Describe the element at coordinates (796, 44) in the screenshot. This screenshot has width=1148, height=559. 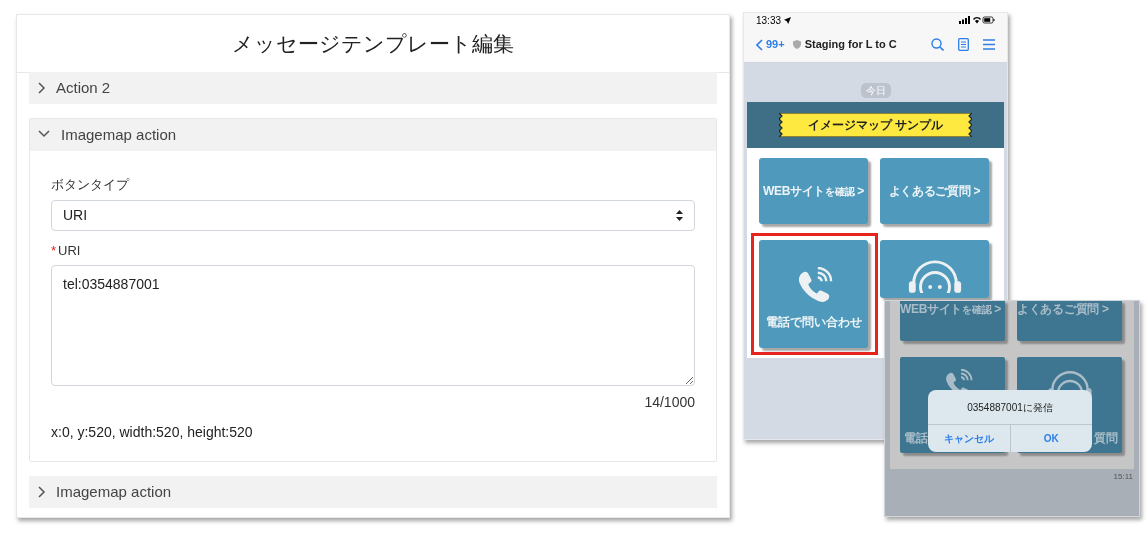
I see `shield-icon` at that location.